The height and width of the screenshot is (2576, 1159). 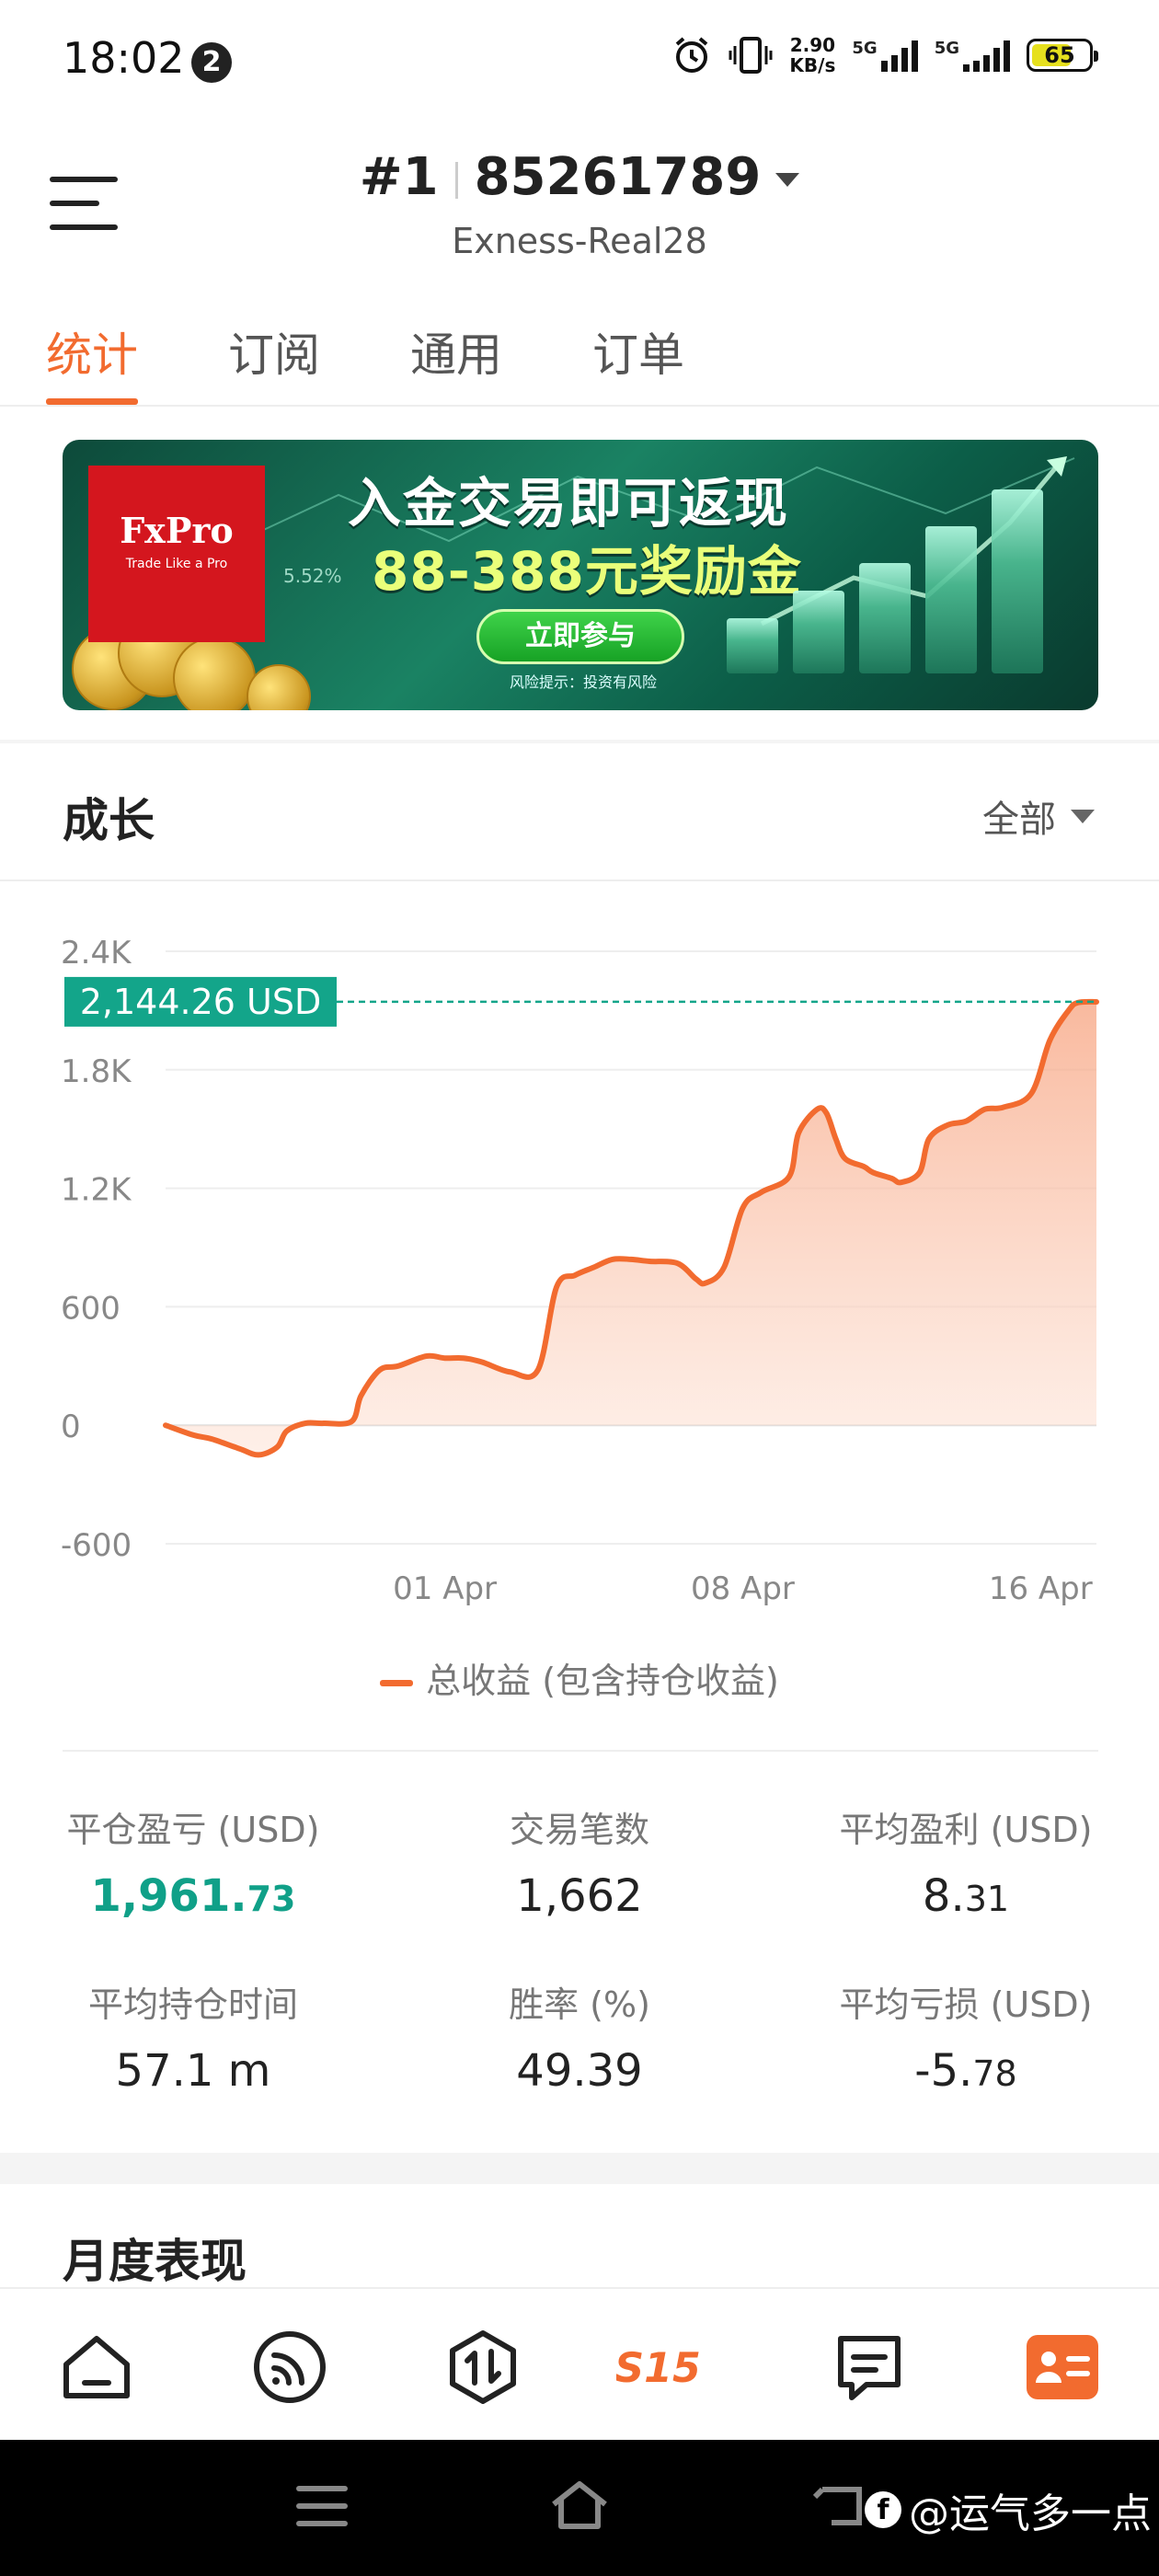 I want to click on x-tick-label: 08 Apr, so click(x=743, y=1588).